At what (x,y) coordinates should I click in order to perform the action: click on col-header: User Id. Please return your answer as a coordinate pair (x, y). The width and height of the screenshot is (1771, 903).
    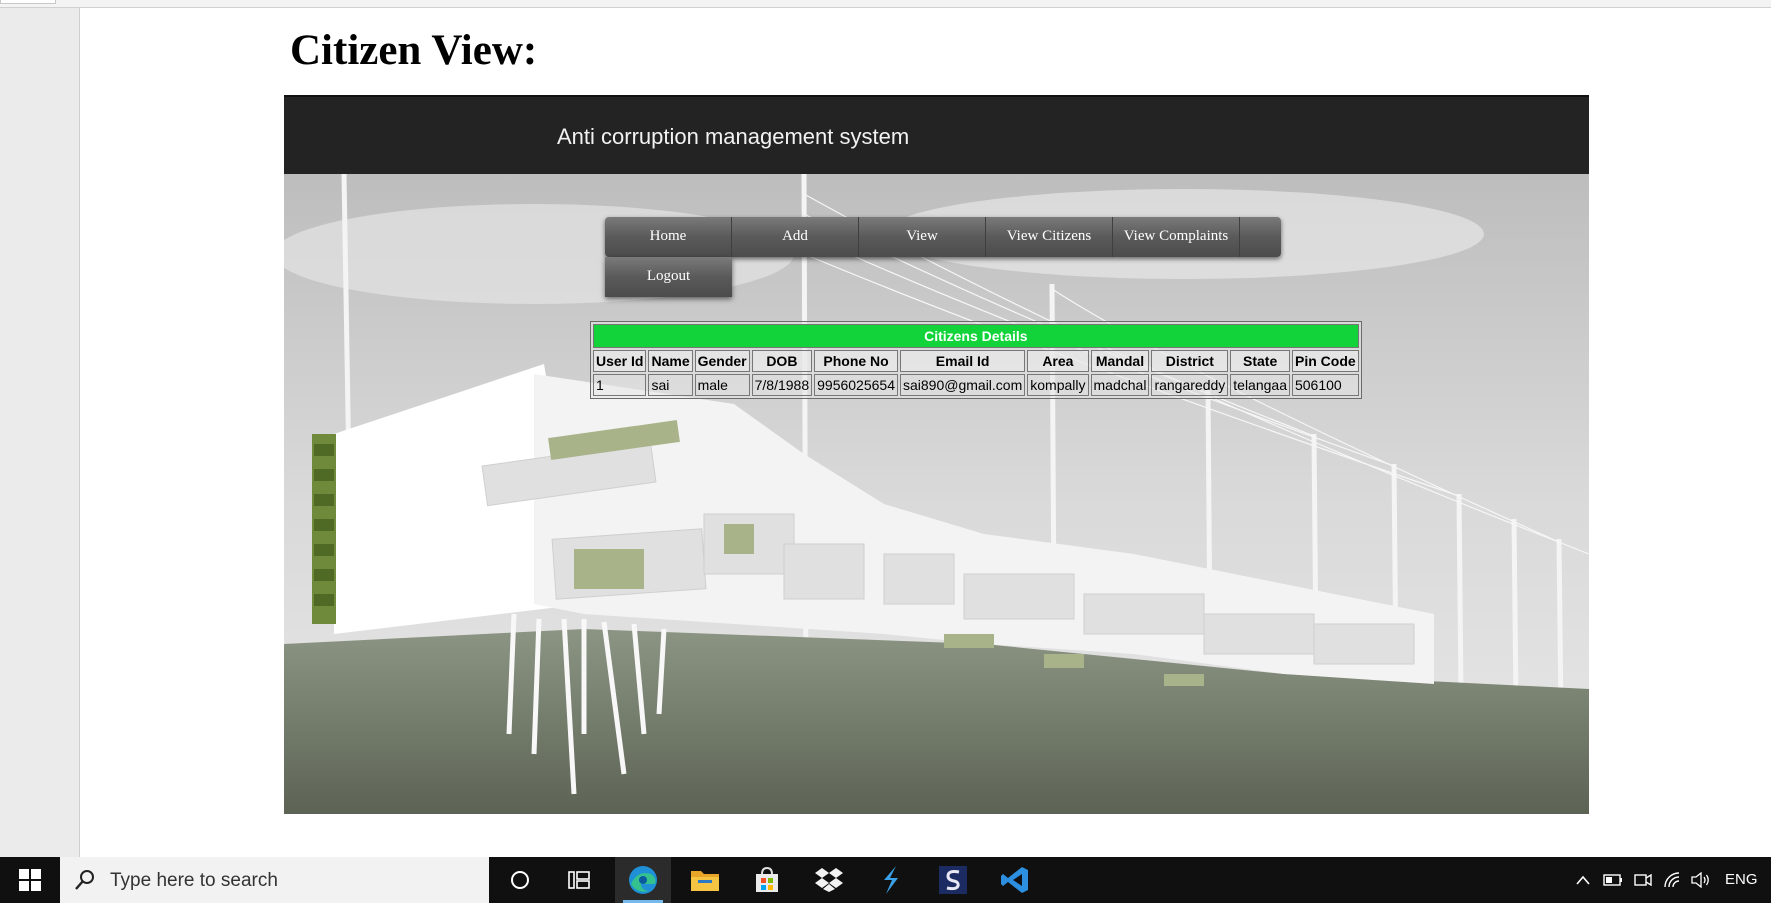
    Looking at the image, I should click on (620, 361).